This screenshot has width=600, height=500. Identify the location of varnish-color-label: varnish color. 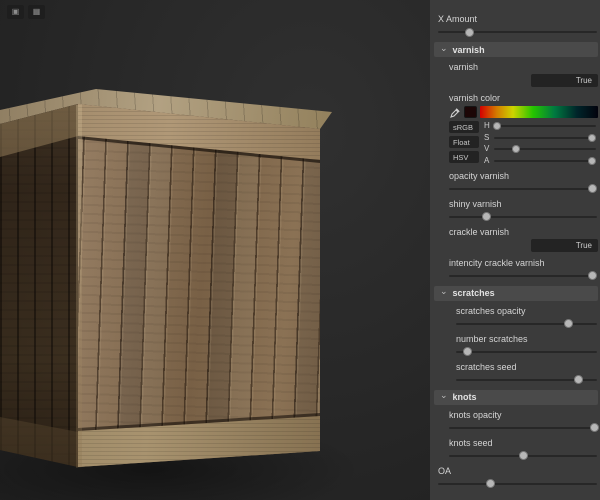
(475, 98).